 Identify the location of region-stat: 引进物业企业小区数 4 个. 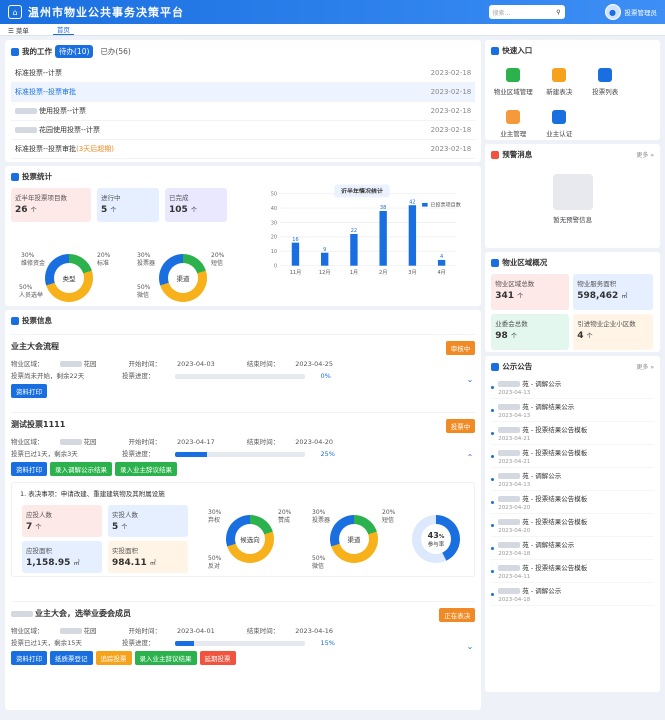
(613, 332).